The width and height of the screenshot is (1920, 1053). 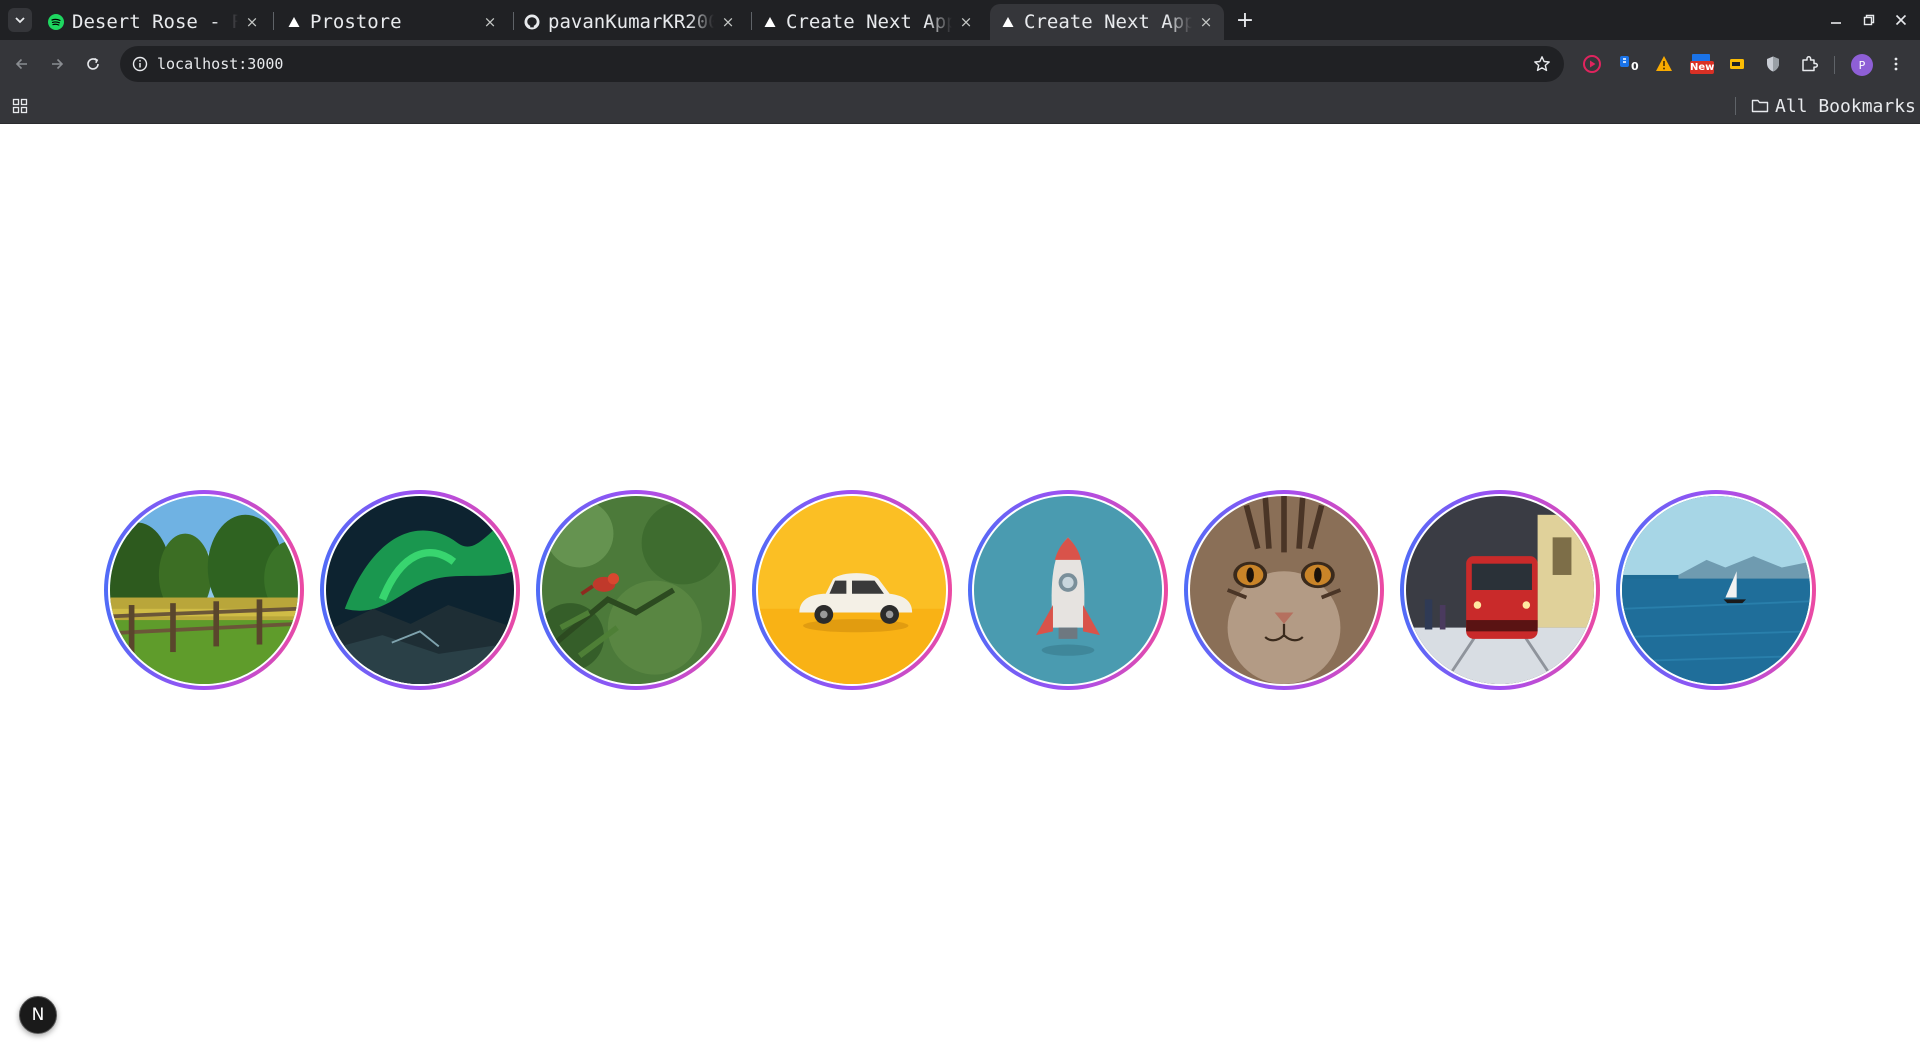 I want to click on extension-folder-icon, so click(x=1737, y=64).